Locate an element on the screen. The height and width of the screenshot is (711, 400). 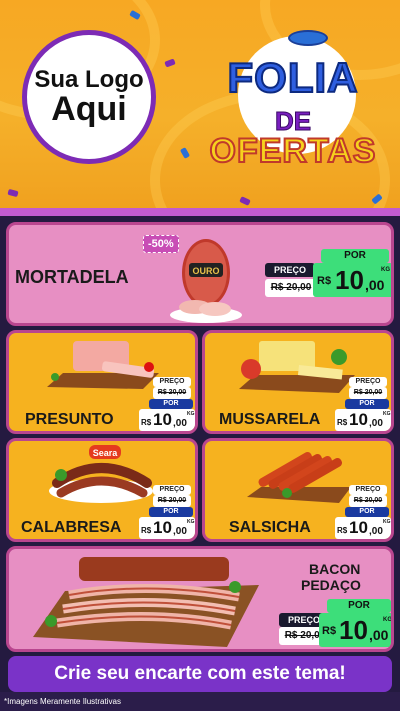
product-name-line2: PEDAÇO is located at coordinates (331, 585).